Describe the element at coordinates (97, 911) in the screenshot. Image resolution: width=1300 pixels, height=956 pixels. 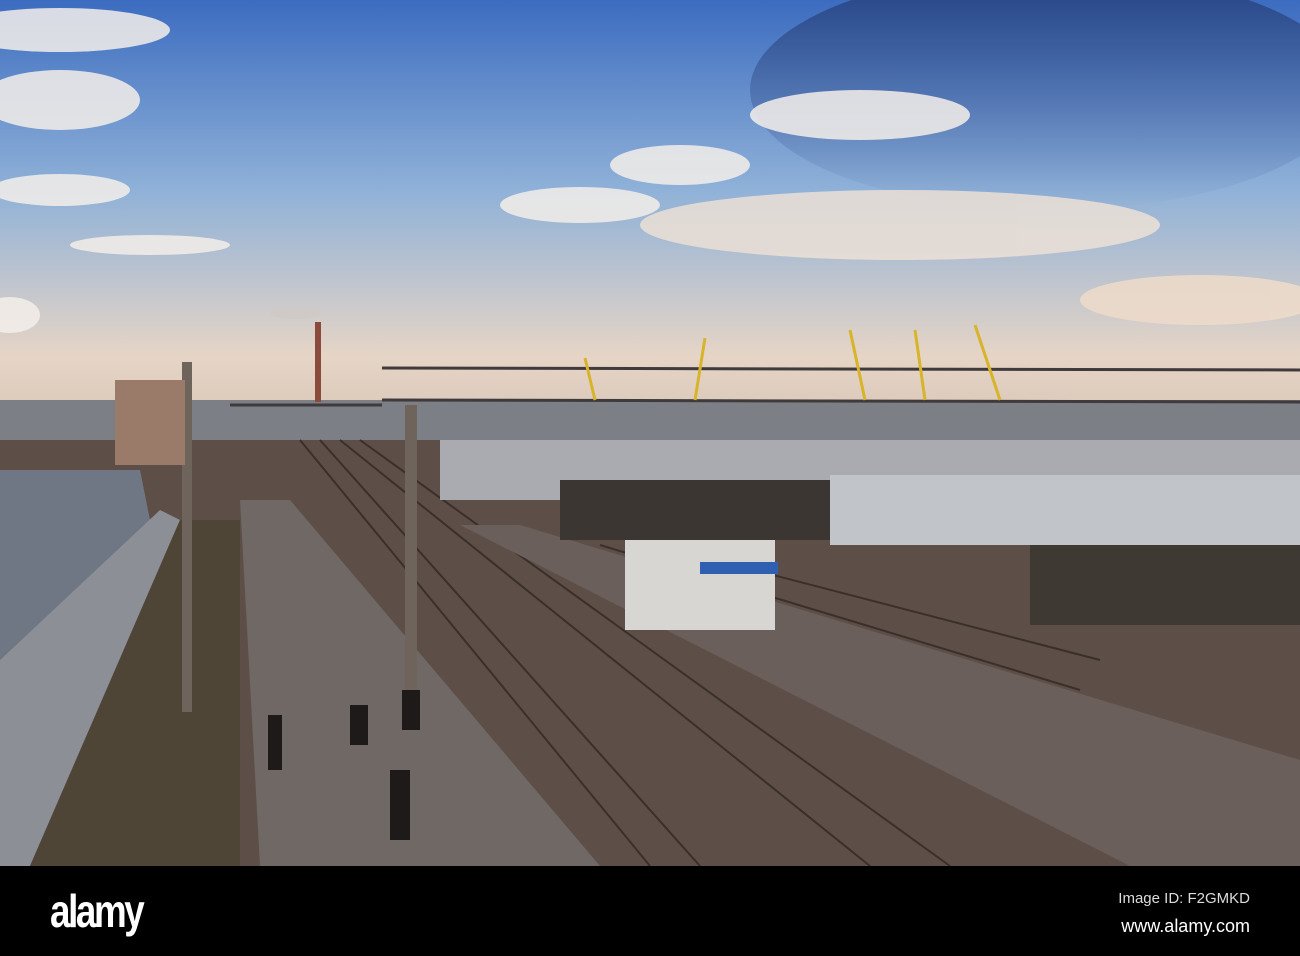
I see `alamy-logo: alamy` at that location.